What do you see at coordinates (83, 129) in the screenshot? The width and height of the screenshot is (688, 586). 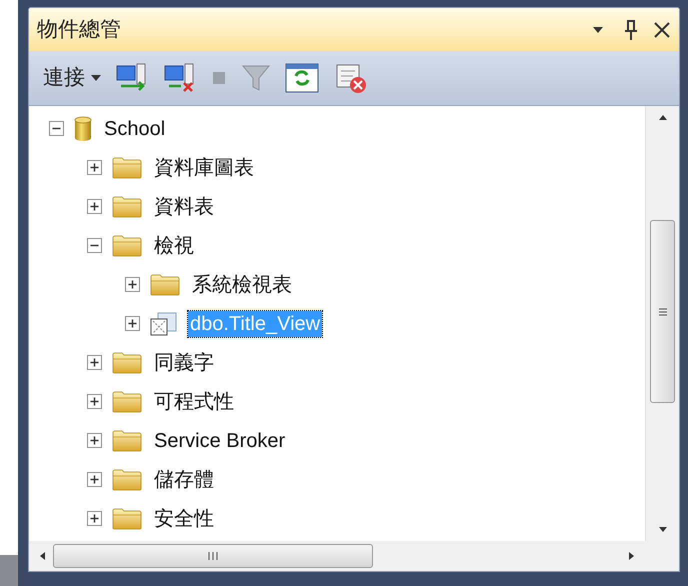 I see `database-icon` at bounding box center [83, 129].